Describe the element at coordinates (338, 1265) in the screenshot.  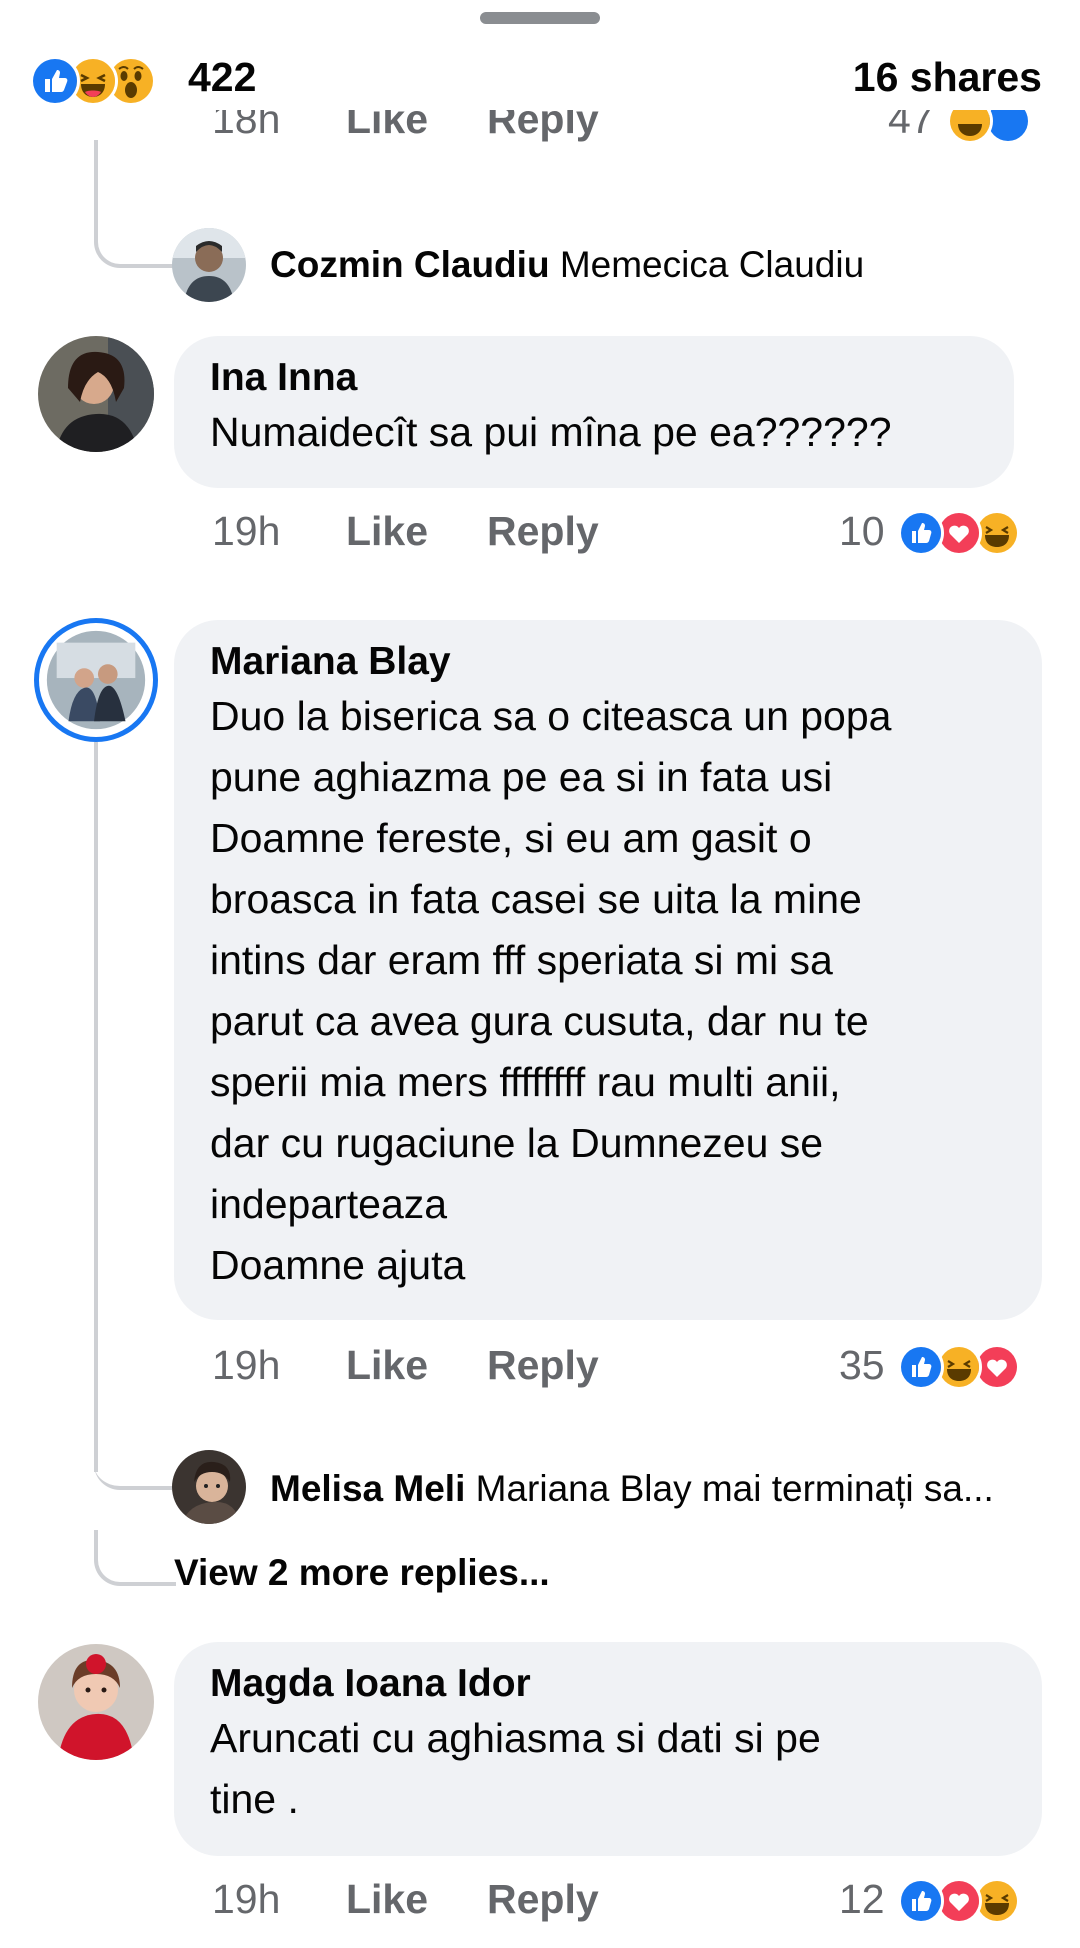
I see `comment-text-line: Doamne ajuta` at that location.